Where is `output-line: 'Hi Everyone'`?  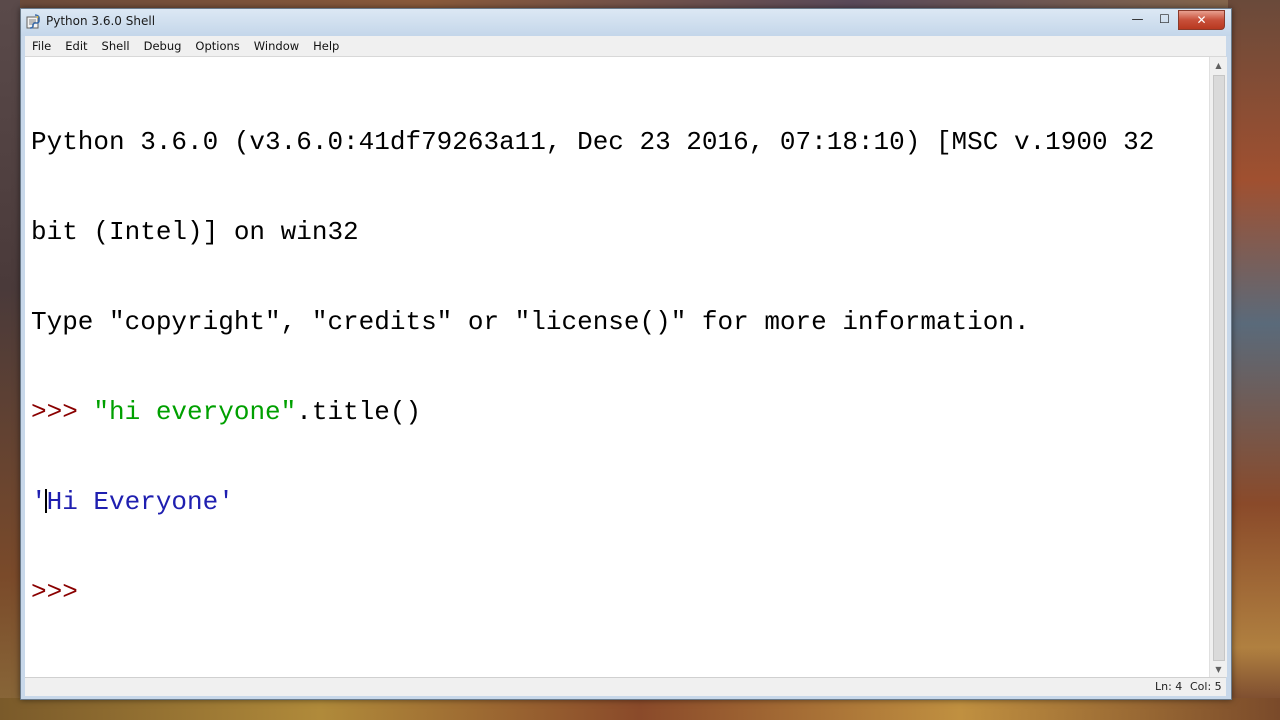
output-line: 'Hi Everyone' is located at coordinates (592, 502).